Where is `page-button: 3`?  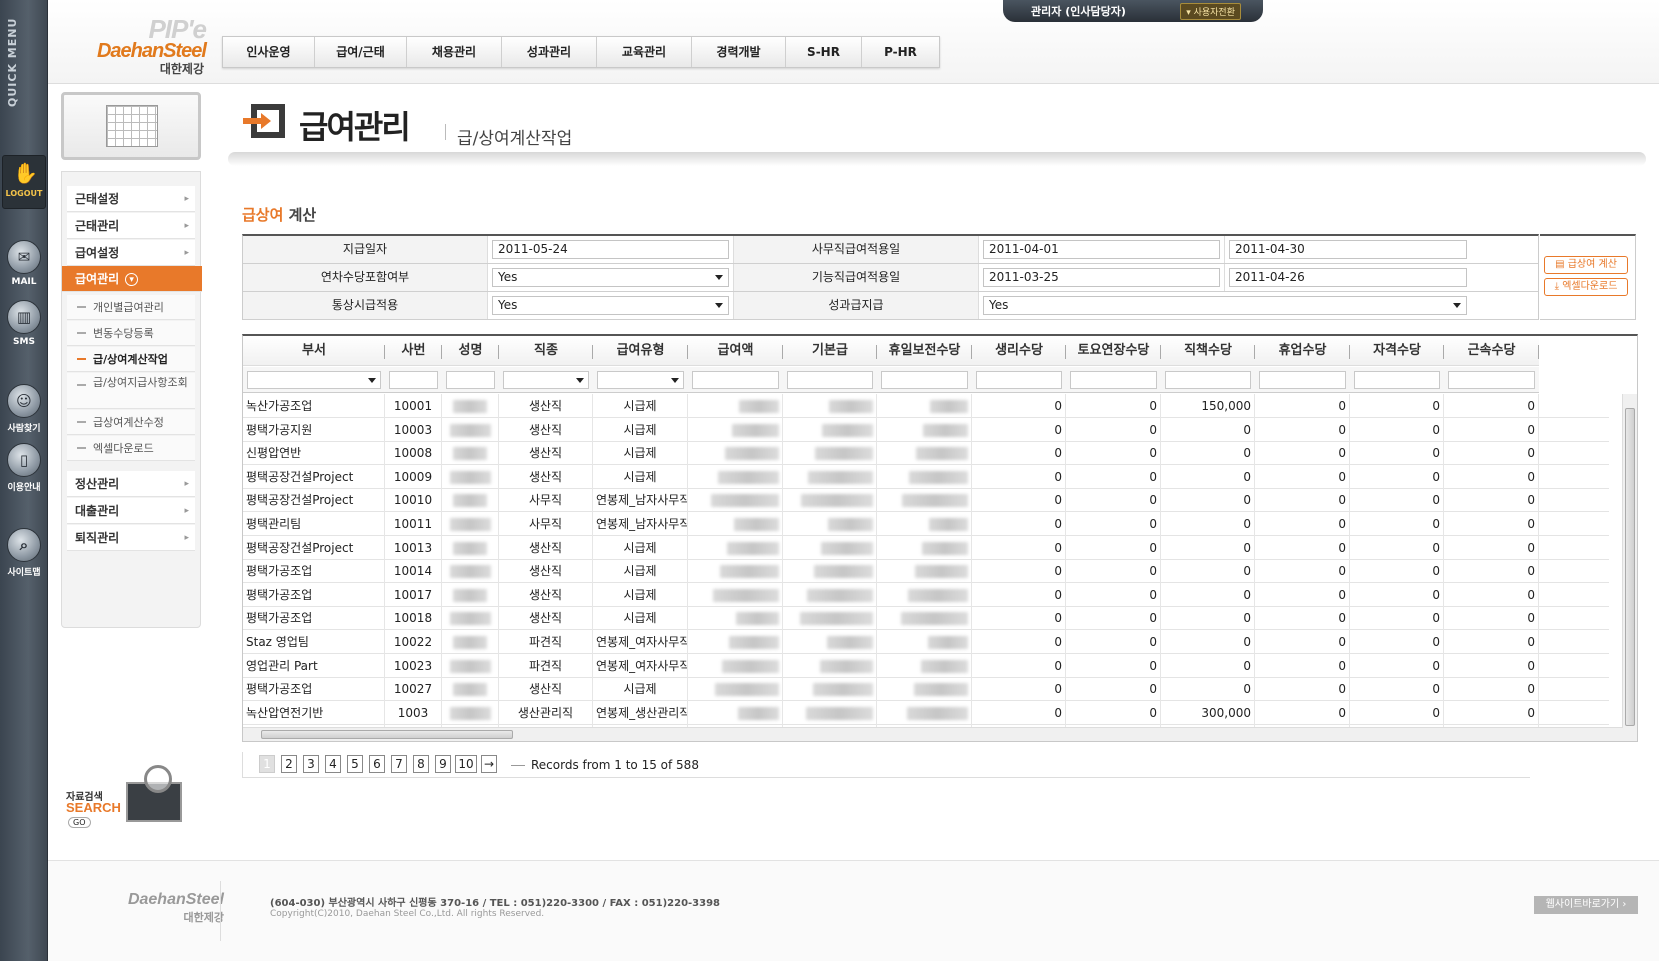 page-button: 3 is located at coordinates (311, 764).